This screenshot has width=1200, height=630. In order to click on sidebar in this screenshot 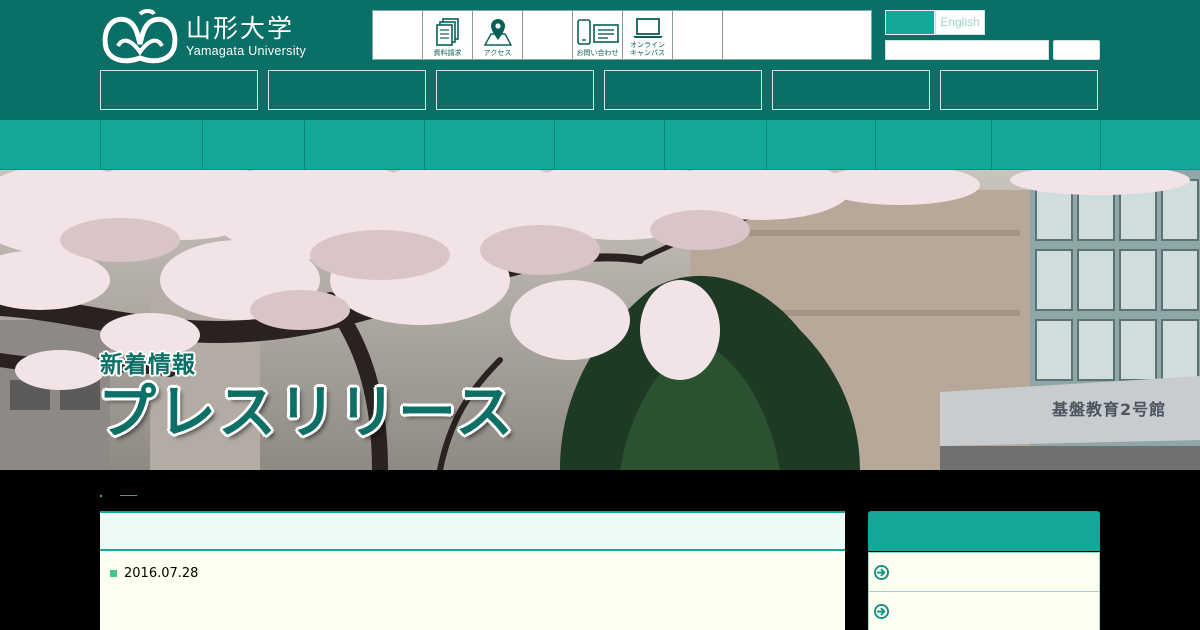, I will do `click(984, 570)`.